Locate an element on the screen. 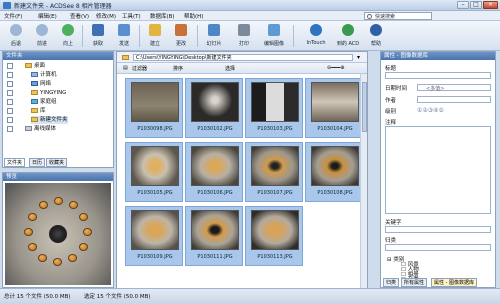 Image resolution: width=500 pixels, height=304 pixels. maximize-button: □ is located at coordinates (476, 5).